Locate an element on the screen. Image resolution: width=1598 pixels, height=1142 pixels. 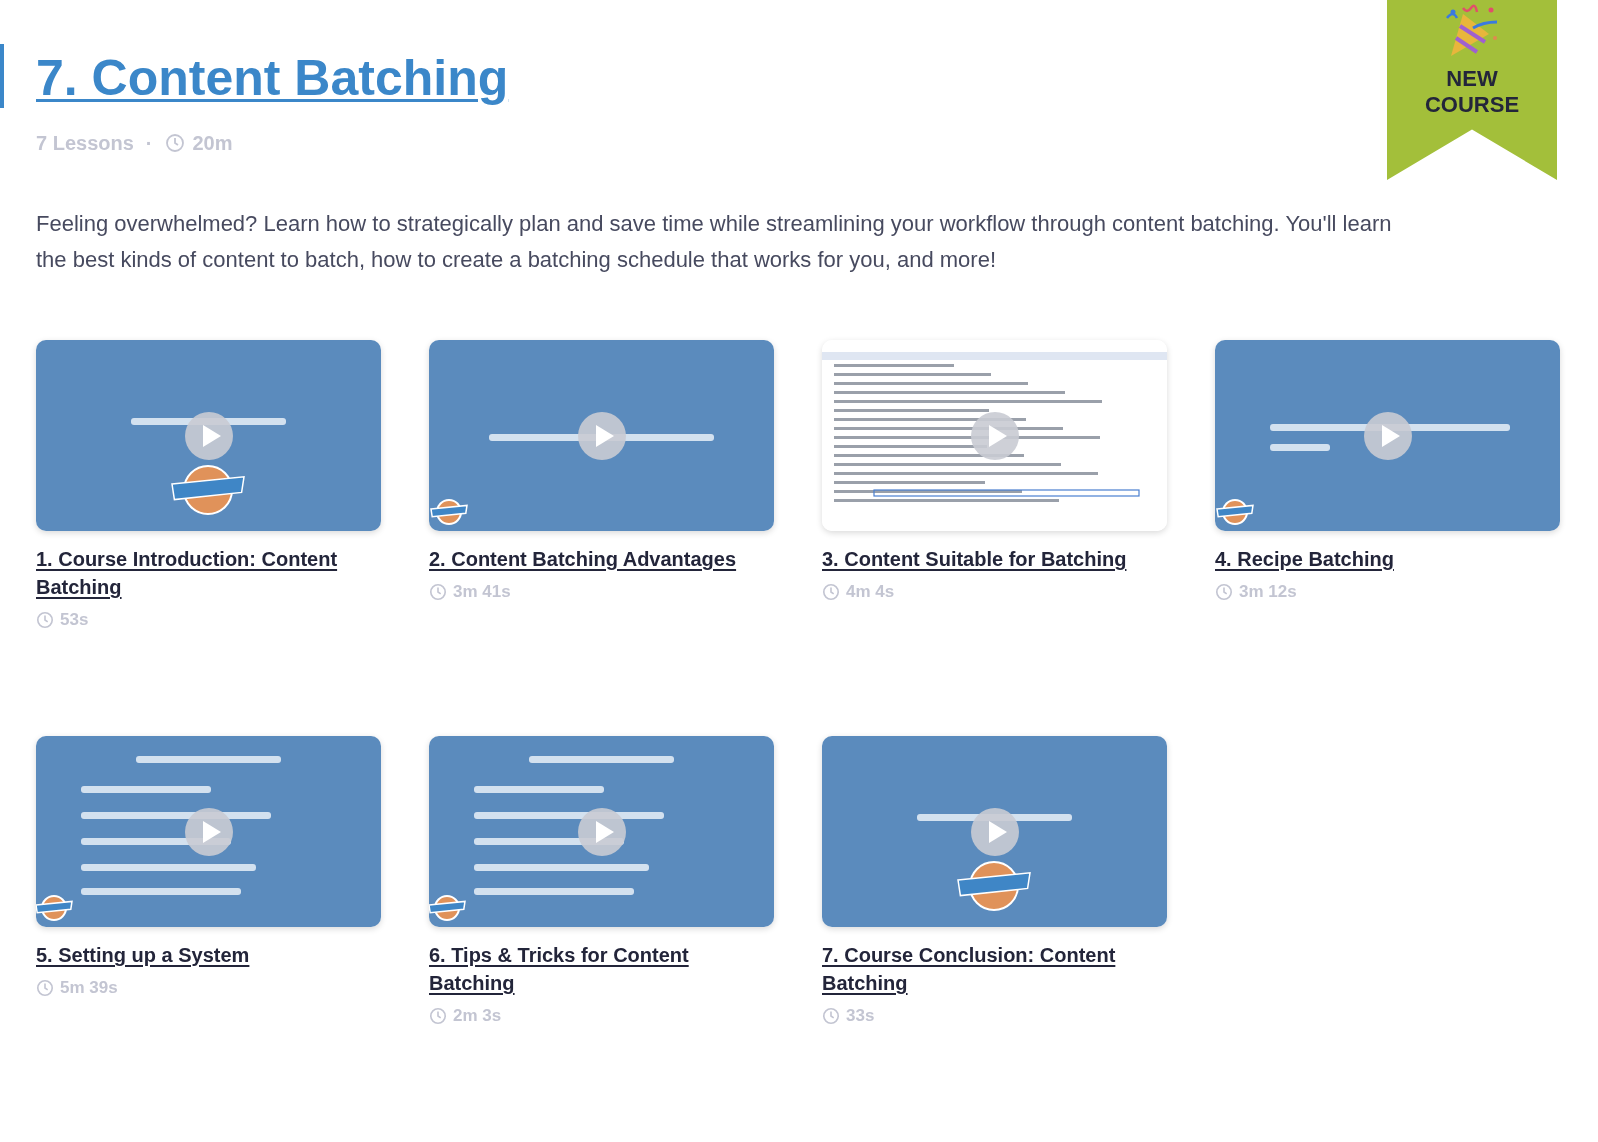
ribbon-label: NEW COURSE is located at coordinates (1472, 92).